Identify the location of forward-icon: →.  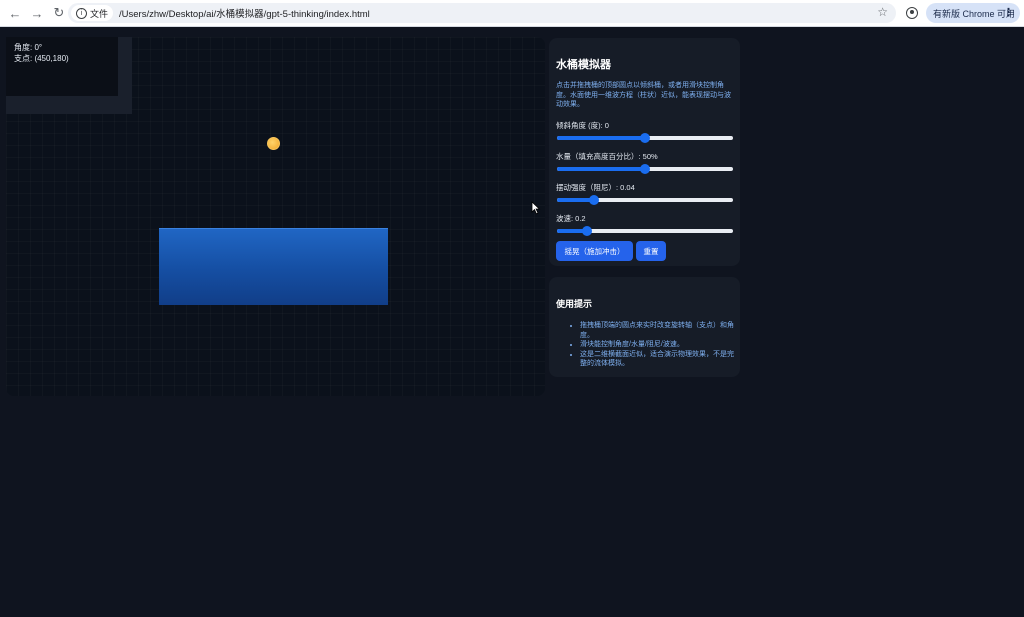
(37, 13).